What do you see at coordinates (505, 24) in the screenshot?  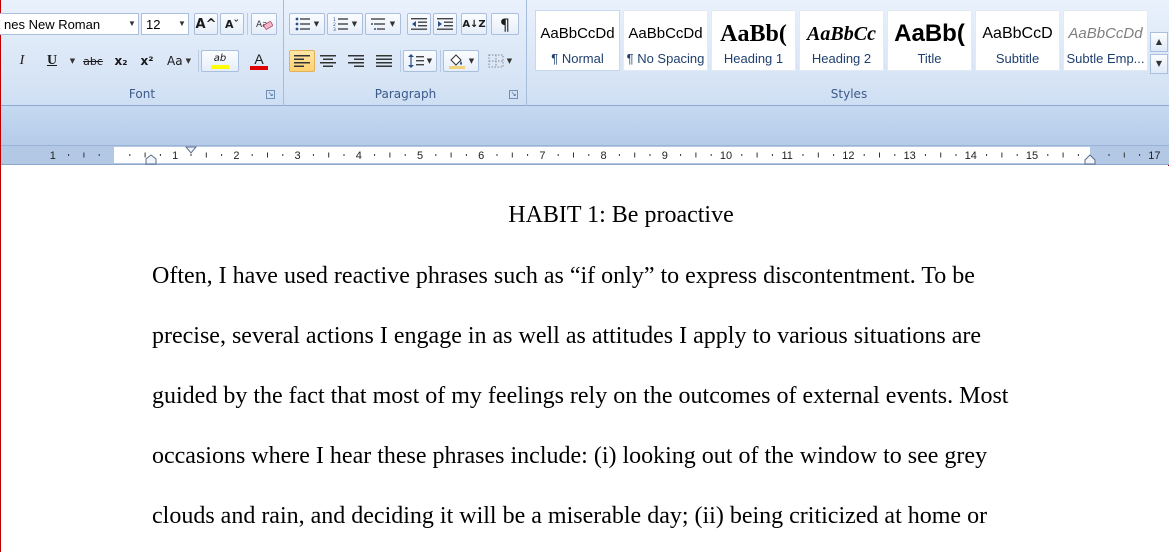 I see `show-hide-marks-button: ¶` at bounding box center [505, 24].